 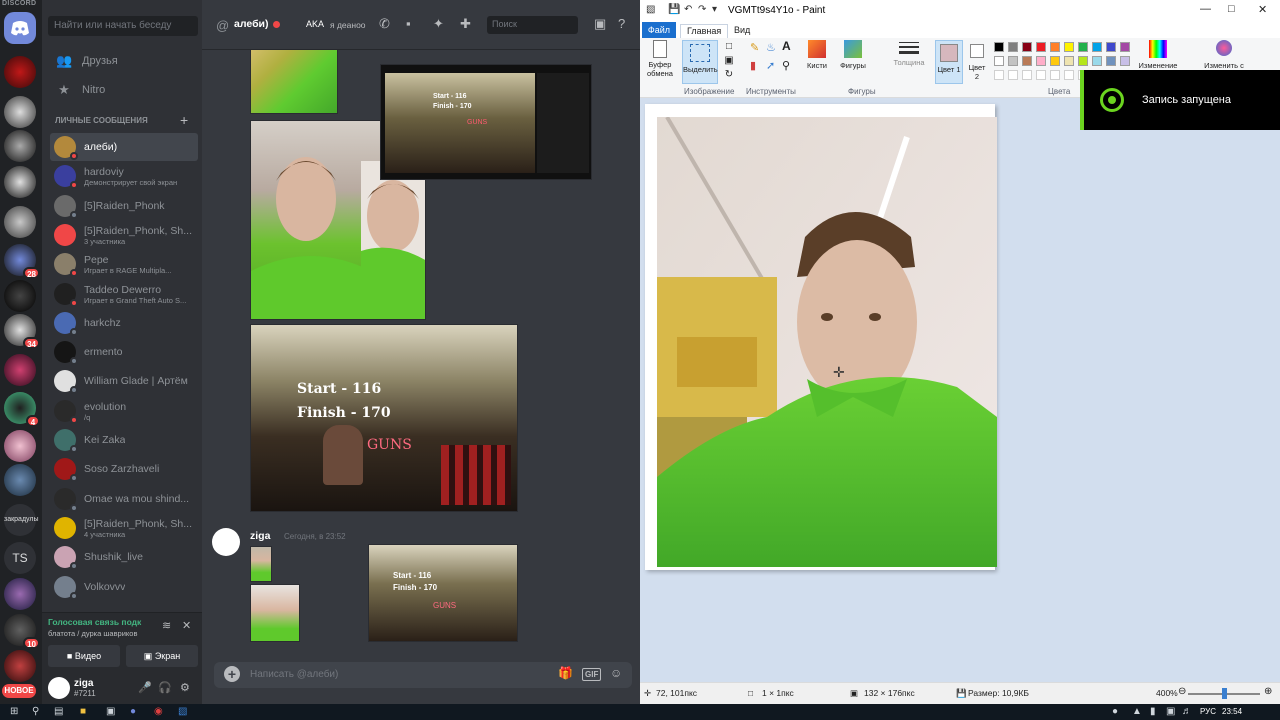 What do you see at coordinates (909, 53) in the screenshot?
I see `thickness-button: Толщина` at bounding box center [909, 53].